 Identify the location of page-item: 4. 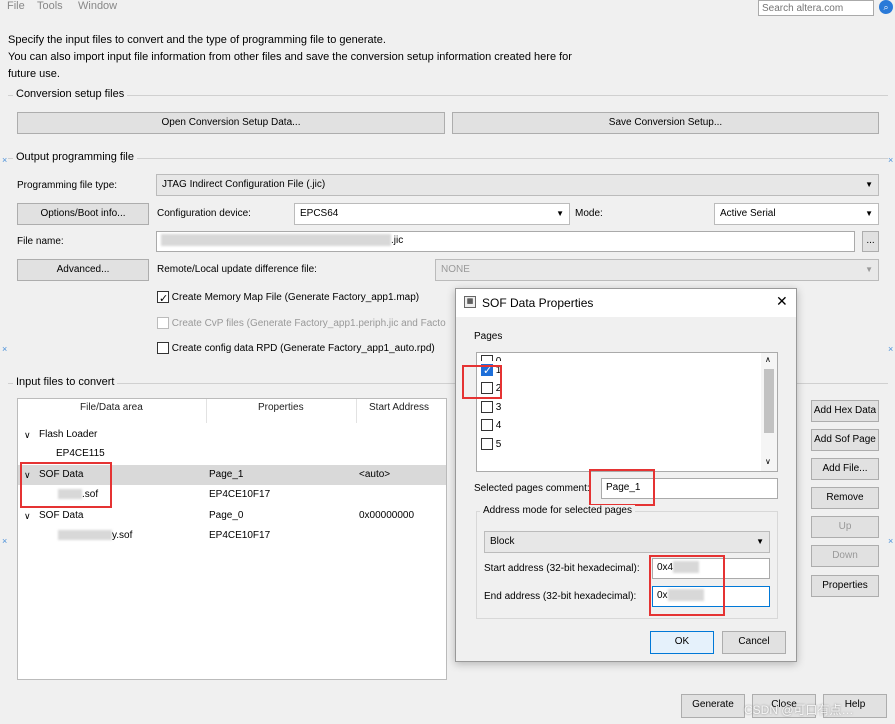
(491, 426).